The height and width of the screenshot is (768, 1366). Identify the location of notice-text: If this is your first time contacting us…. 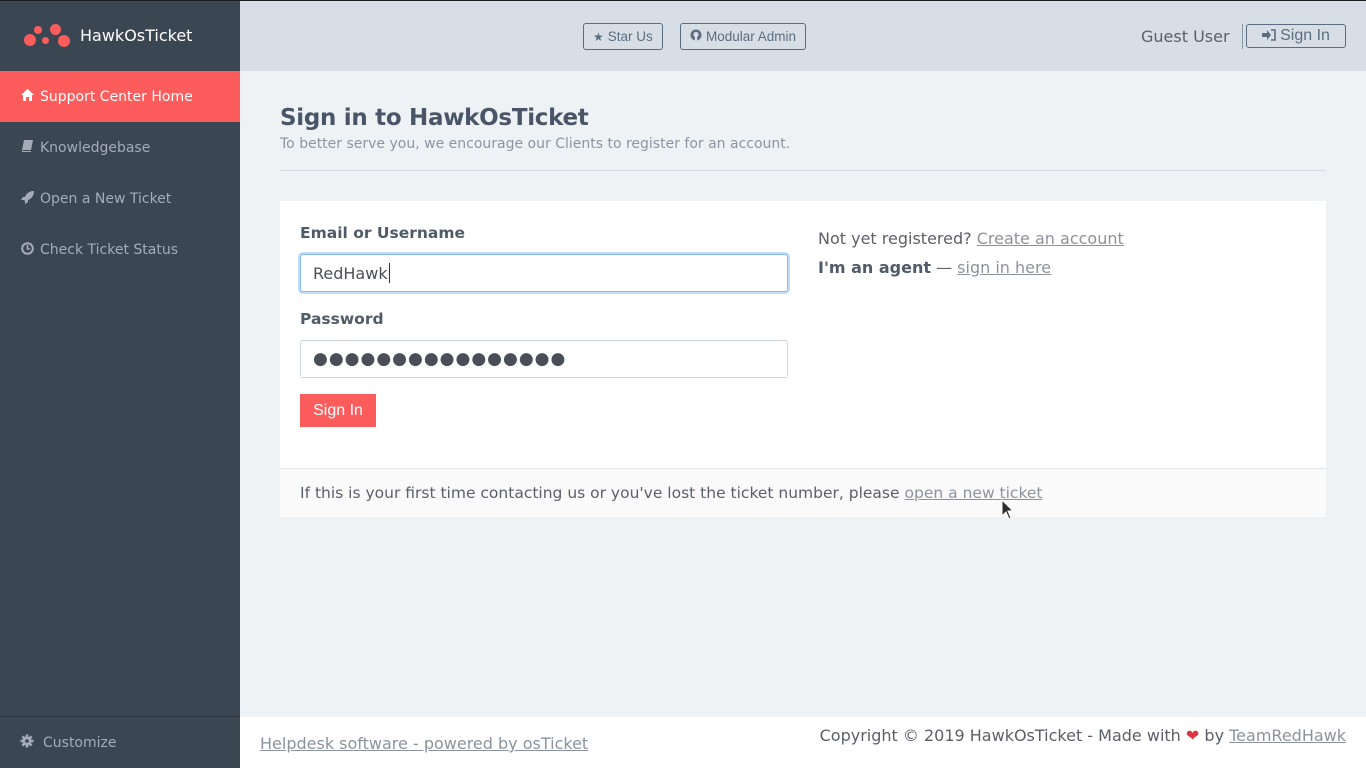
(600, 493).